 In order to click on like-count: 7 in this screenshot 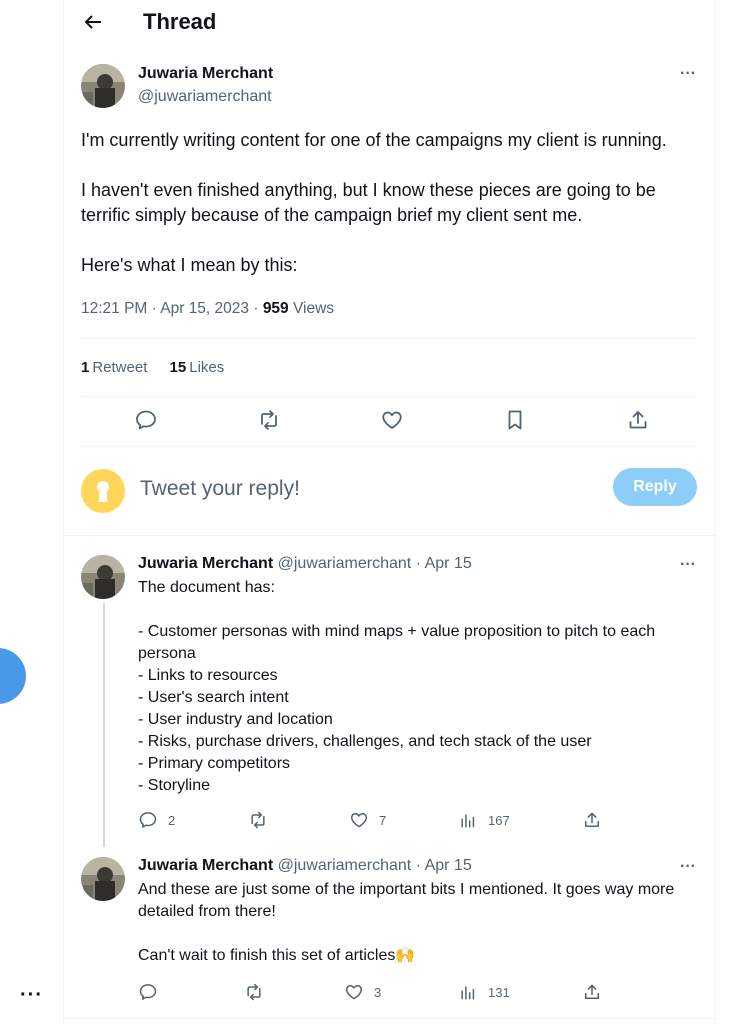, I will do `click(383, 820)`.